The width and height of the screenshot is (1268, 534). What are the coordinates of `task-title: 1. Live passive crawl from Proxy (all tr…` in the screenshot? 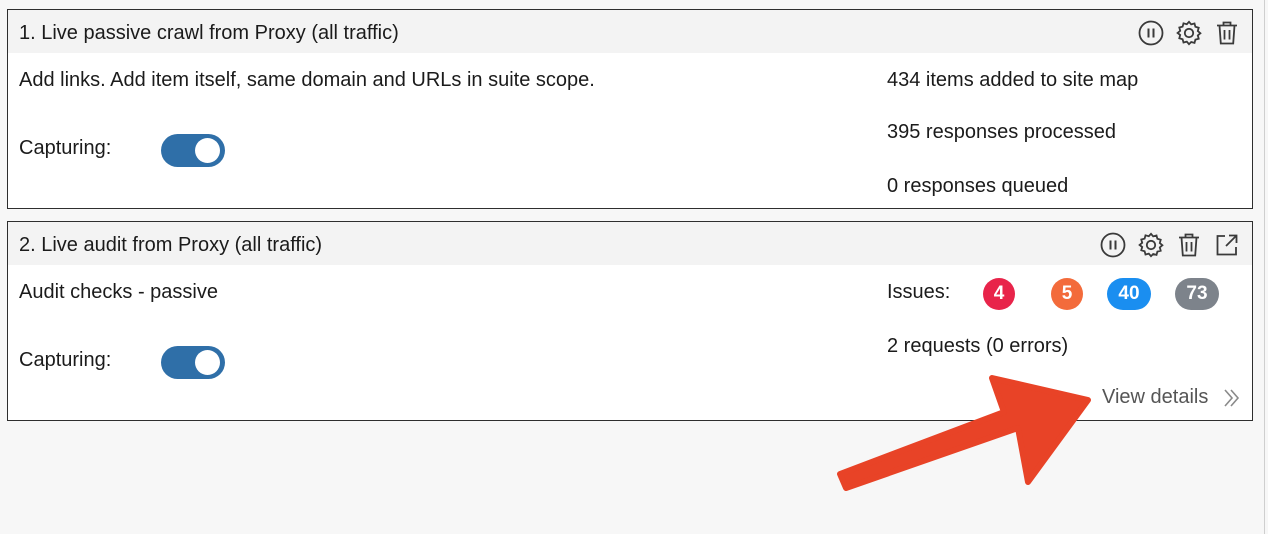 It's located at (209, 33).